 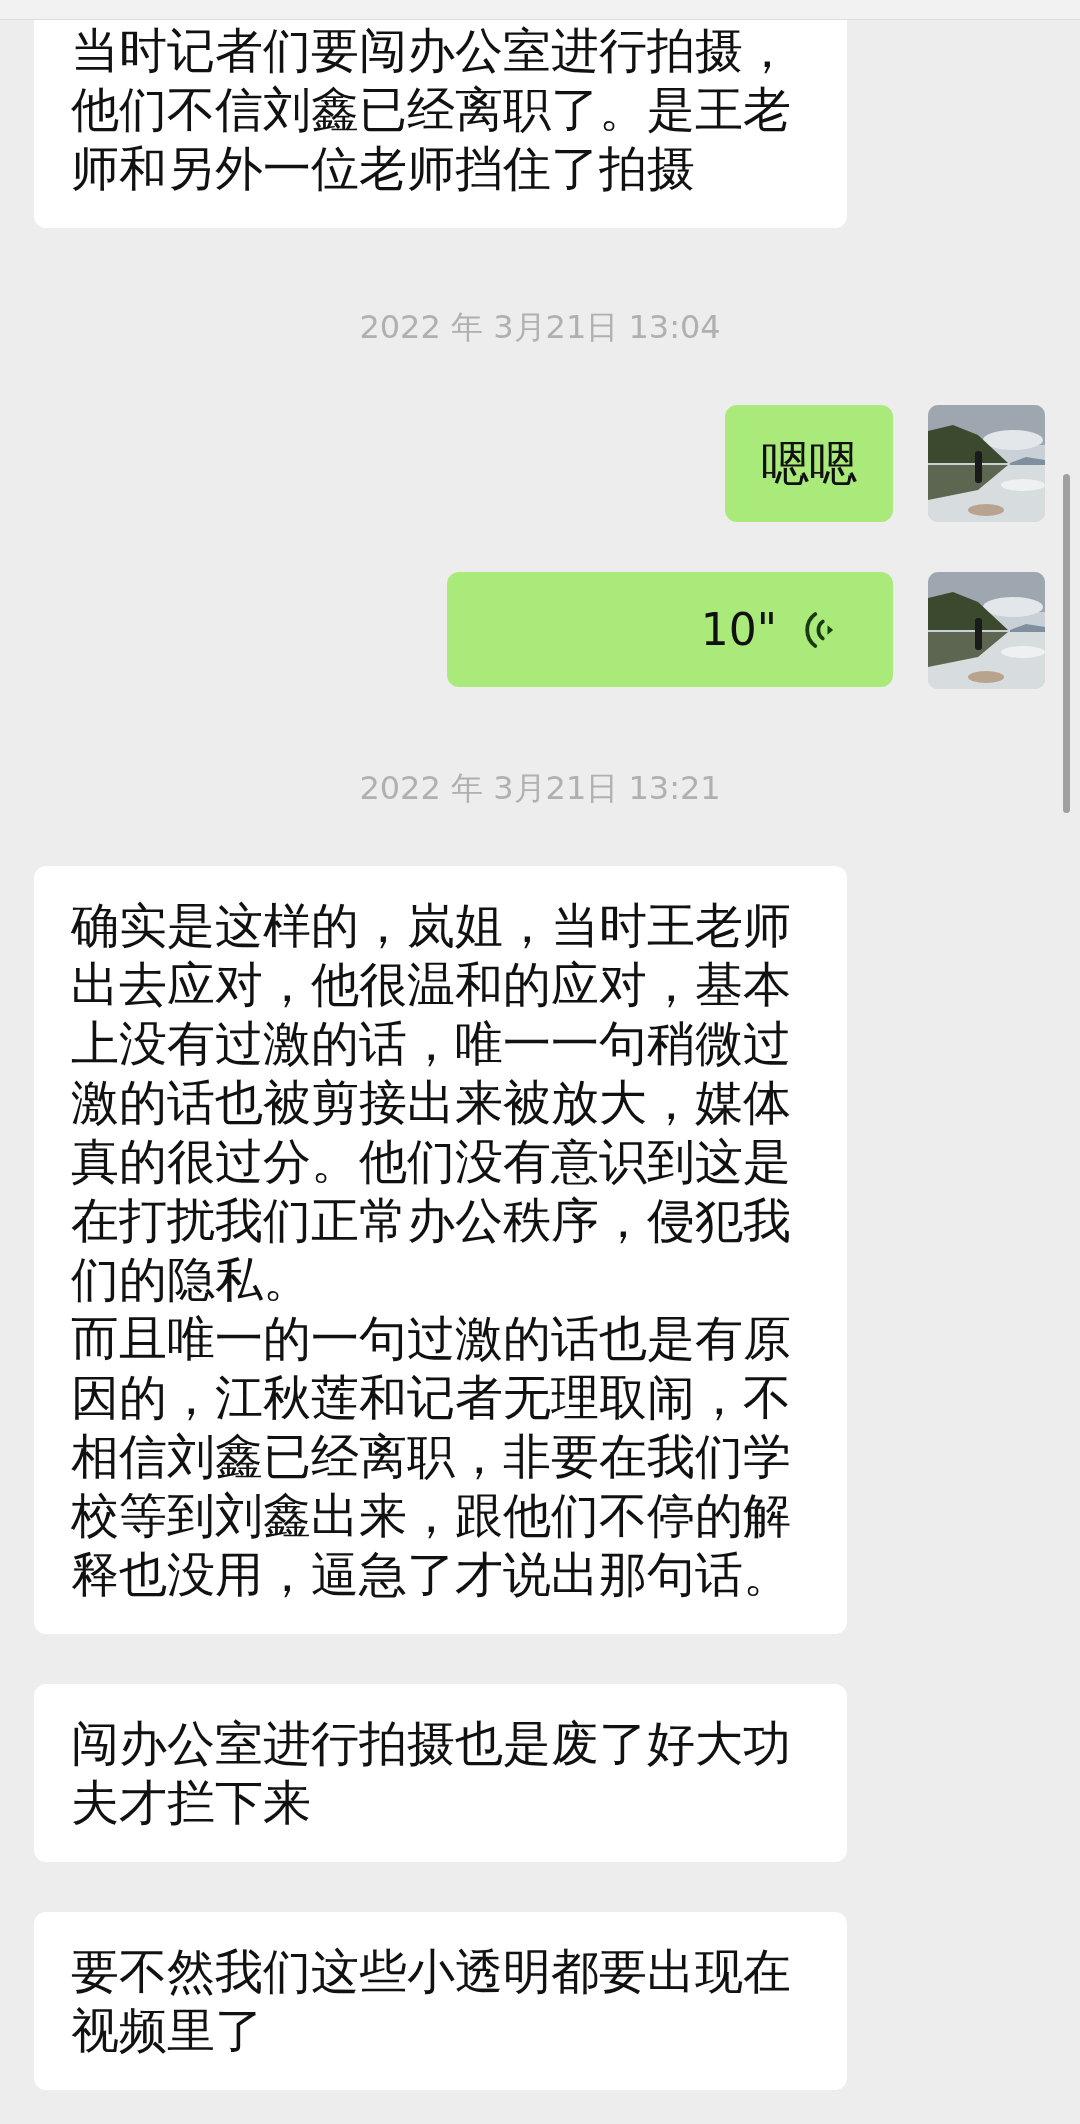 I want to click on message-text: 确实是这样的，岚姐，当时王老师出去应对，他很温和的应对，基本上没有过激的话，唯一一句稍微过激的话也被剪接出来被放大，媒体真的很过分。他们没有意识到这是在打扰我们正常办公秩序，侵犯我们的隐私。, so click(x=431, y=1102).